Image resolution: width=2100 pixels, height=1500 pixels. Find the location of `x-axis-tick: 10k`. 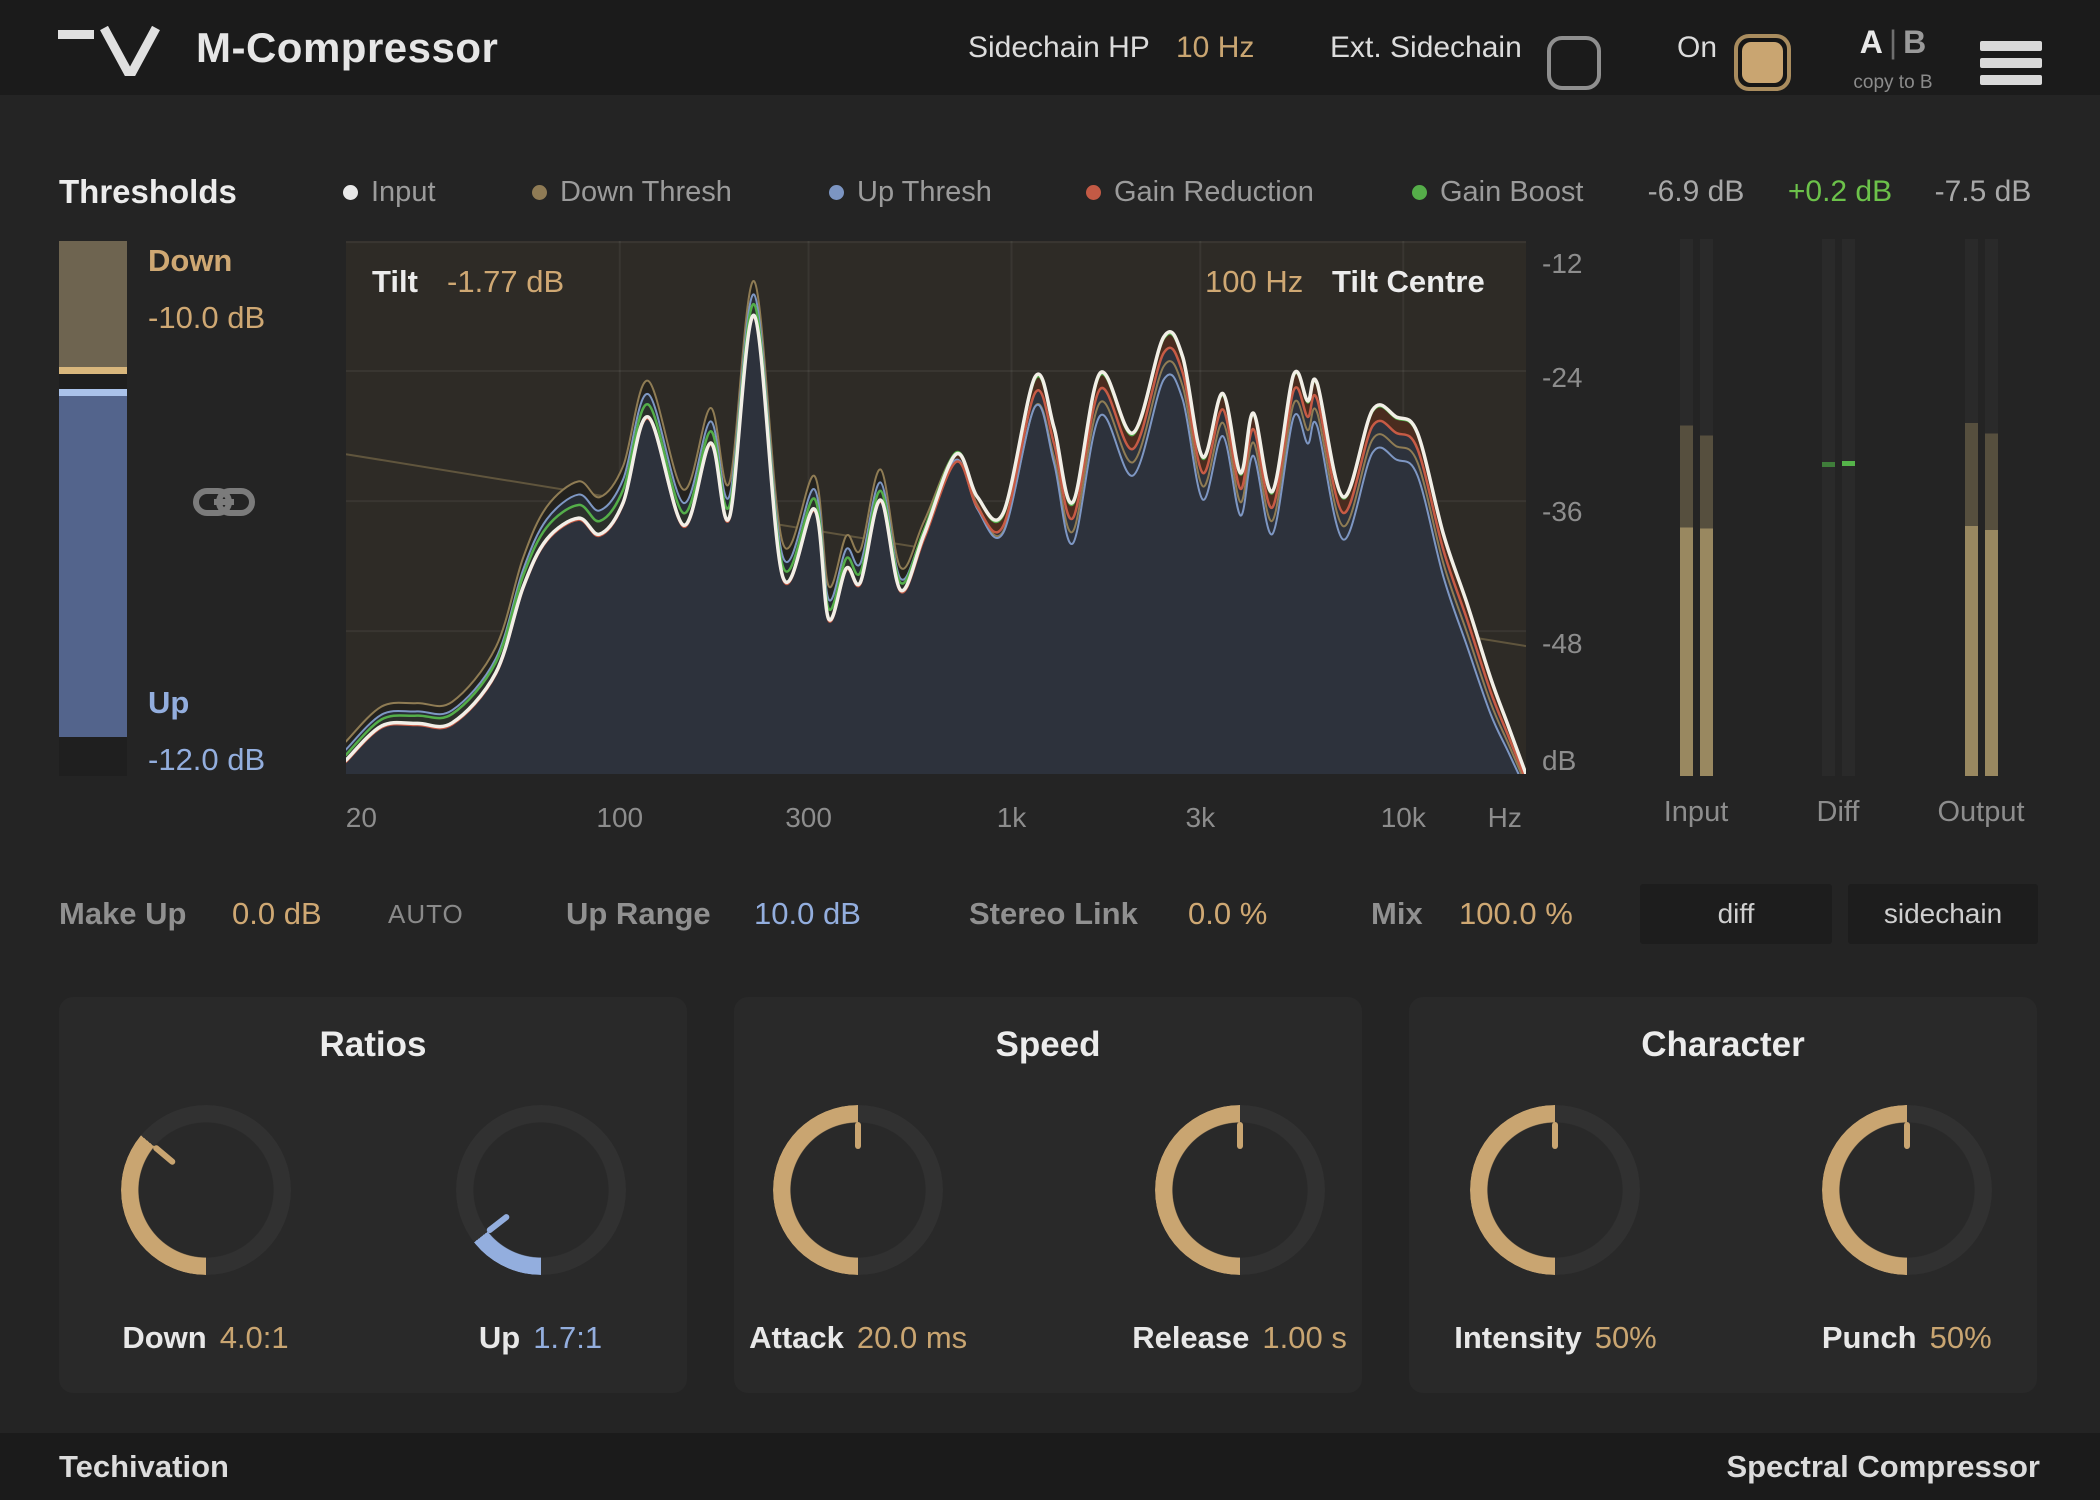

x-axis-tick: 10k is located at coordinates (1403, 817).